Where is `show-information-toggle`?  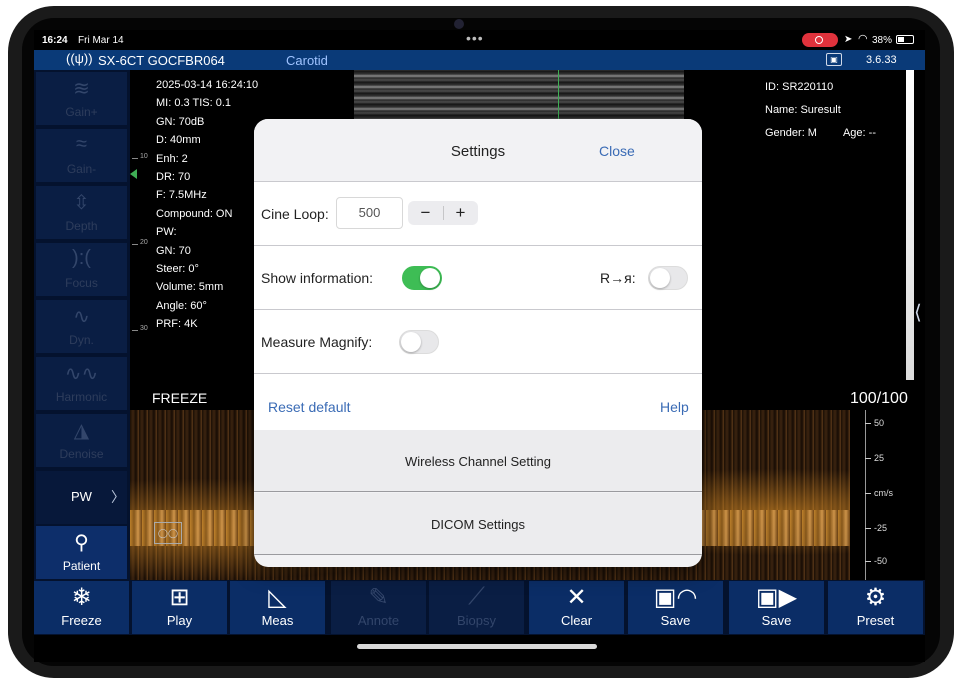 show-information-toggle is located at coordinates (422, 278).